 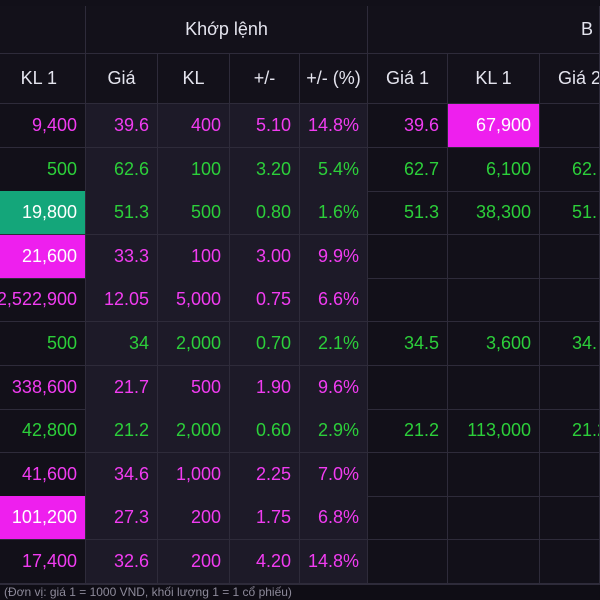 What do you see at coordinates (122, 300) in the screenshot?
I see `cell-gia: 12.05` at bounding box center [122, 300].